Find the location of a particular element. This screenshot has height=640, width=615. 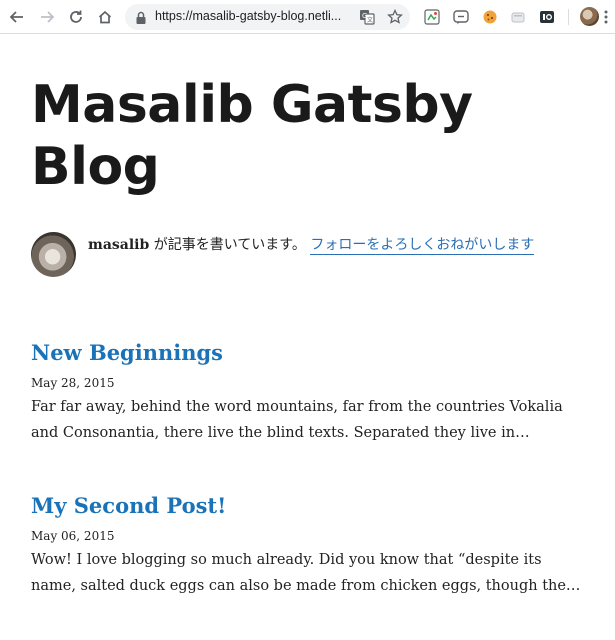

arrow-right-icon is located at coordinates (47, 17).